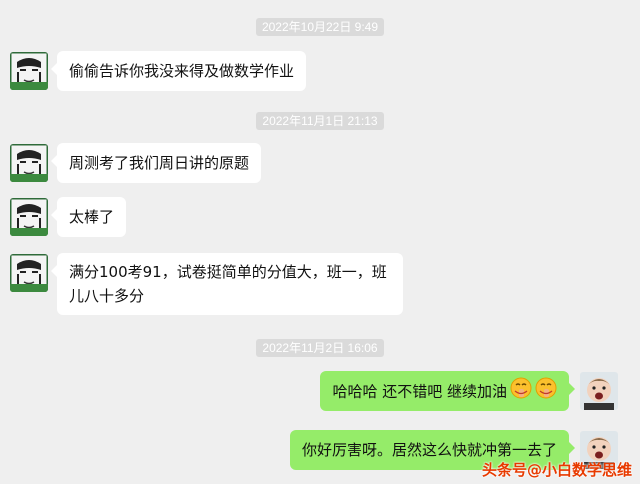 This screenshot has height=484, width=640. I want to click on message-text-line: 满分100考91，试卷挺简单的分值大，班一，班, so click(228, 272).